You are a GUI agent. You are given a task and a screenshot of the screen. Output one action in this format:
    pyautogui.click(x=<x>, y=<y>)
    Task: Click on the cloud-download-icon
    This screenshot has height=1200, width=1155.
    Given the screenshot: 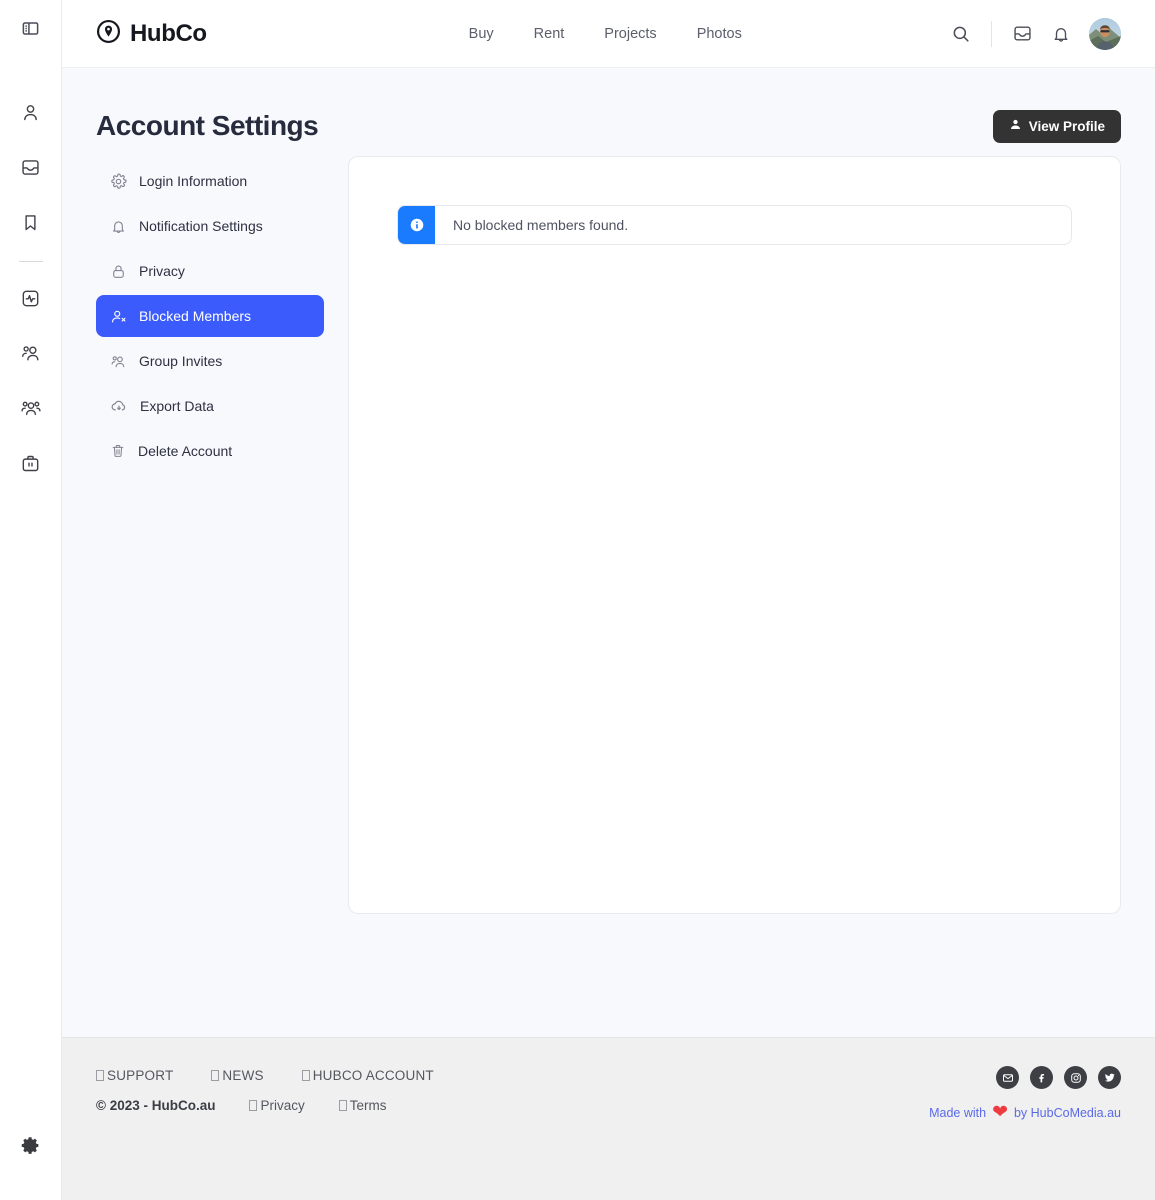 What is the action you would take?
    pyautogui.click(x=119, y=406)
    